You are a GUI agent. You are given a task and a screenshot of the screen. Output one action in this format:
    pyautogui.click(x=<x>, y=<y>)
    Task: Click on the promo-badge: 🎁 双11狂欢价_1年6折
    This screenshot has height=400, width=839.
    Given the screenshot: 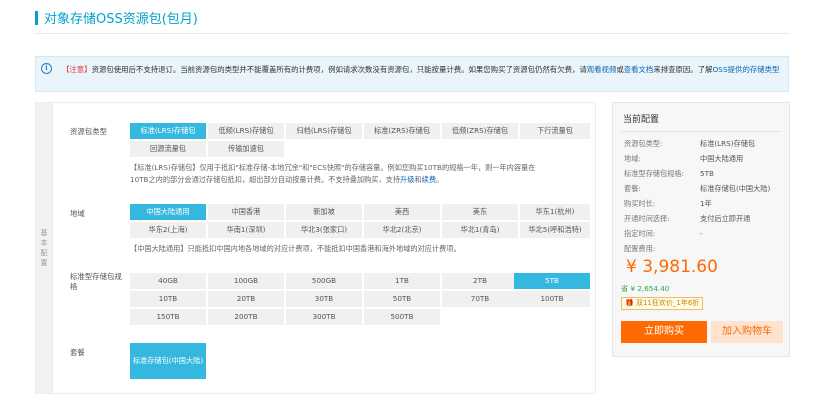 What is the action you would take?
    pyautogui.click(x=662, y=303)
    